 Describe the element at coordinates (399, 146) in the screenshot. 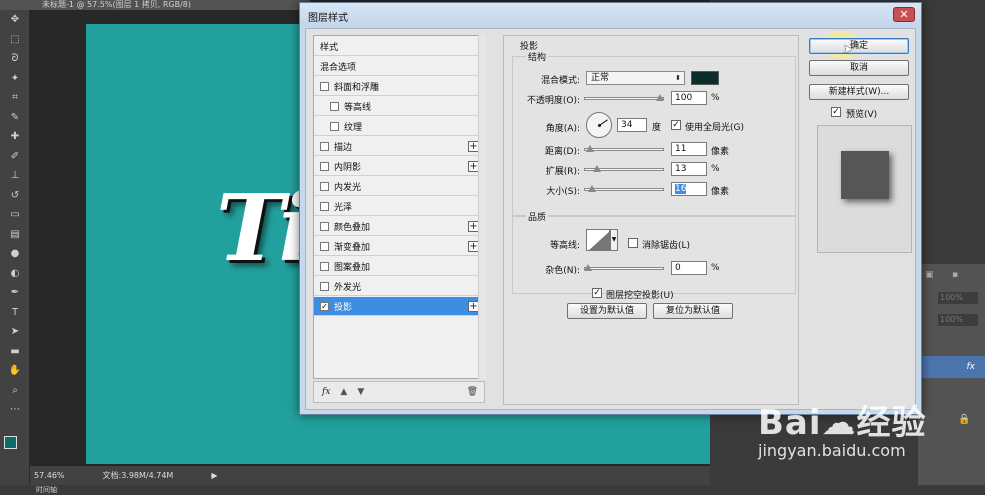

I see `style-list-item: 描边 +` at that location.